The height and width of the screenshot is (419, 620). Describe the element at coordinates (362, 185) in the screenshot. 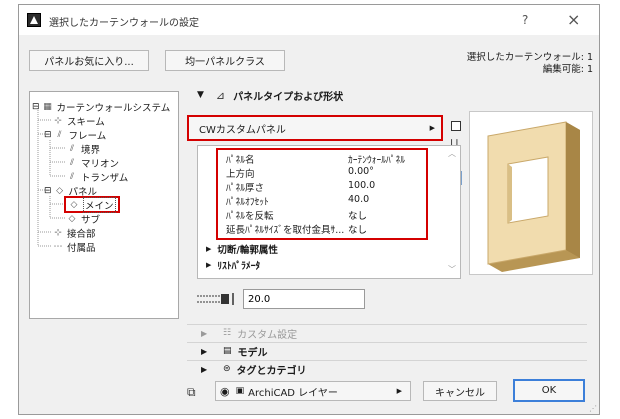

I see `property-value: 100.0` at that location.